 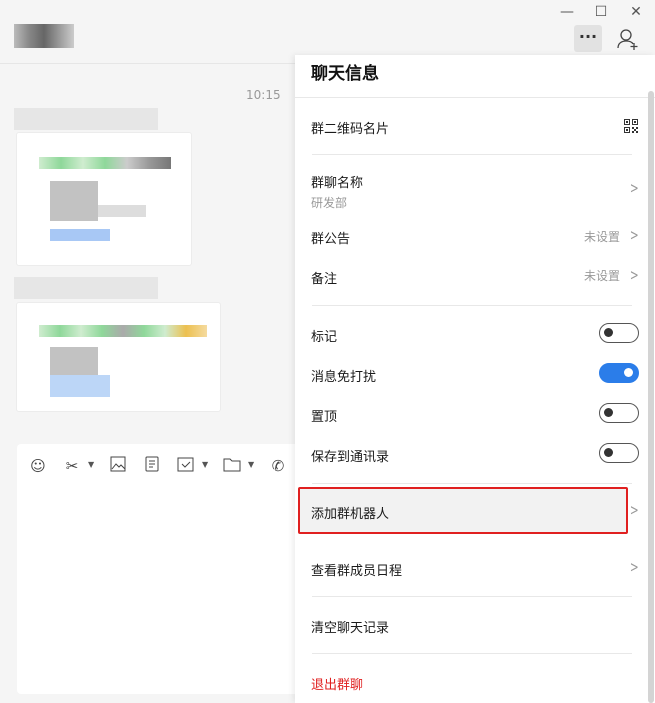 What do you see at coordinates (601, 12) in the screenshot?
I see `maximize-button: ☐` at bounding box center [601, 12].